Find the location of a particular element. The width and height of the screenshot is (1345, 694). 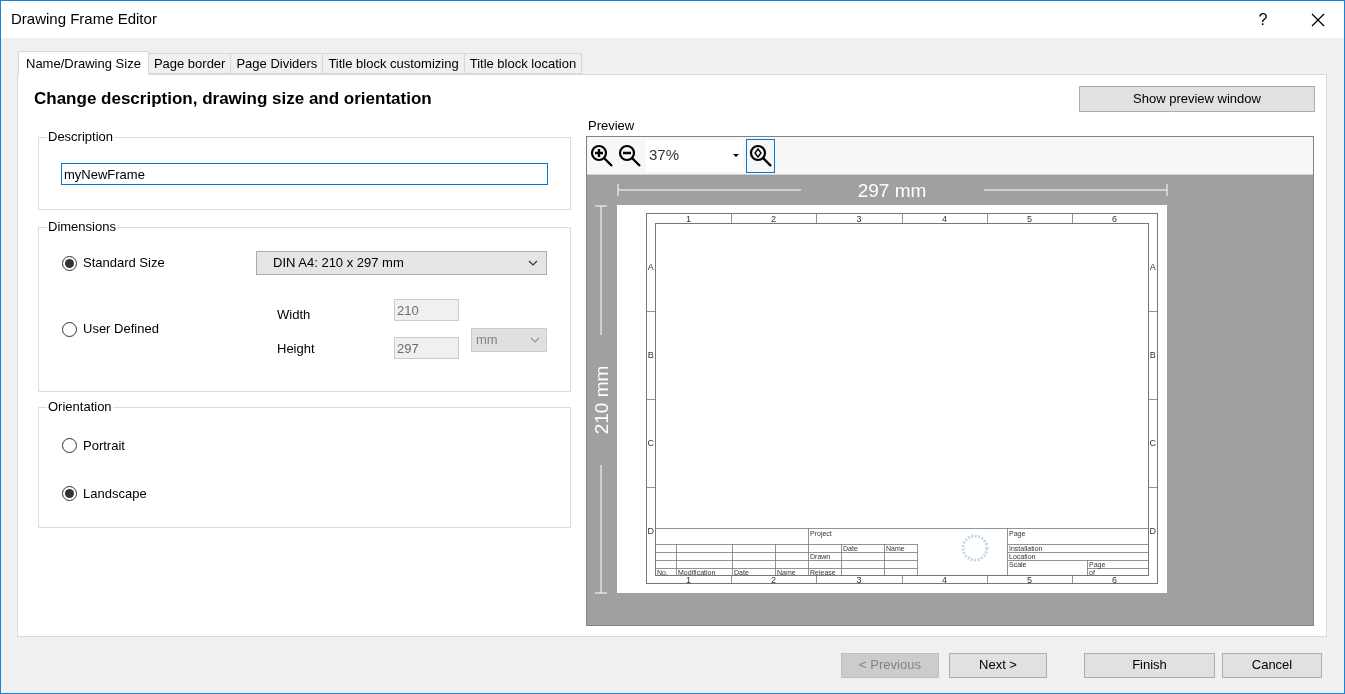

width-dimension-label: 297 mm is located at coordinates (892, 190).